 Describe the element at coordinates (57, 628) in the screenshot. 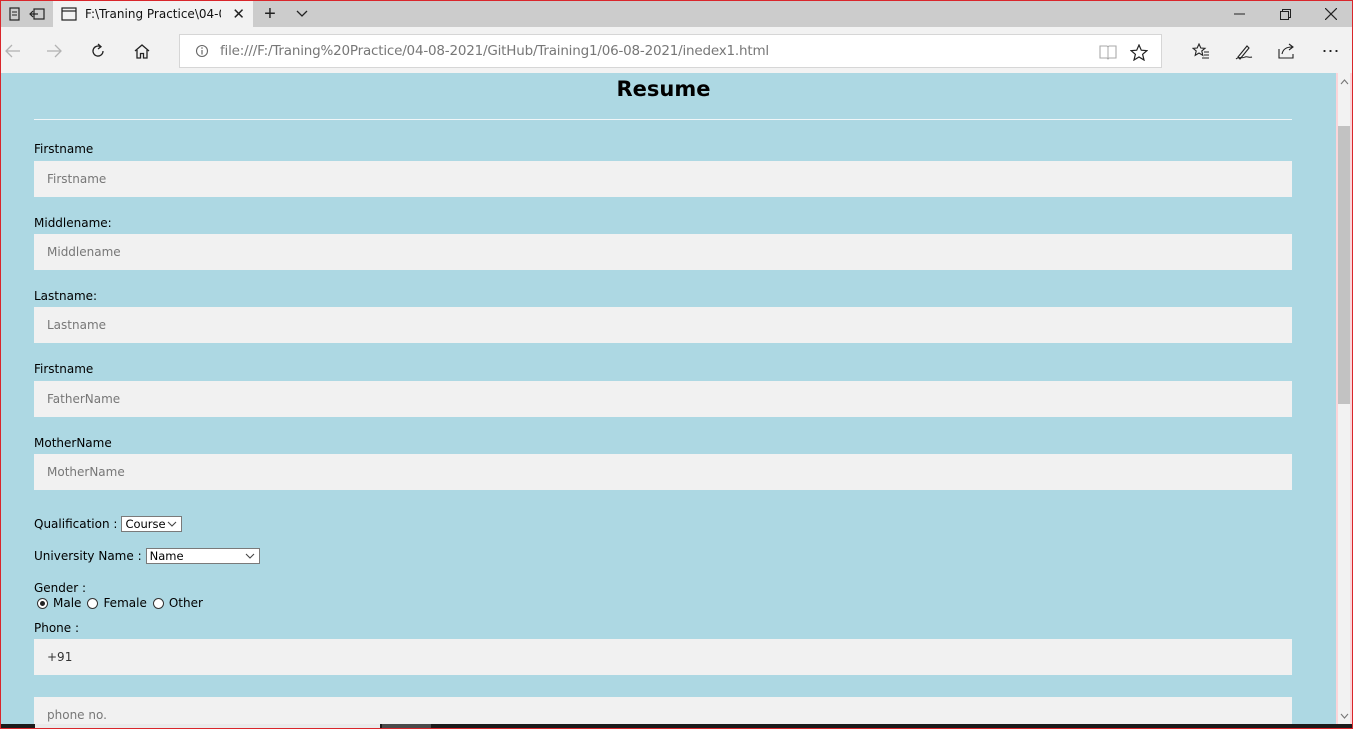

I see `phone-label: Phone :` at that location.